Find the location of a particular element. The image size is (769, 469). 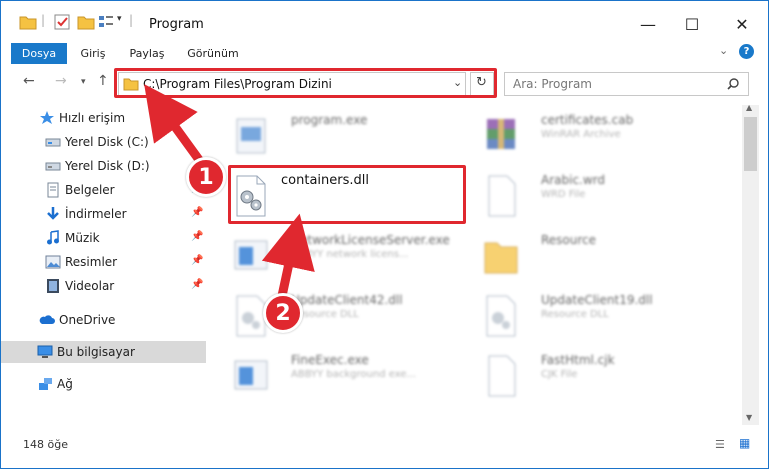

step-badge-2: 2 is located at coordinates (283, 313).